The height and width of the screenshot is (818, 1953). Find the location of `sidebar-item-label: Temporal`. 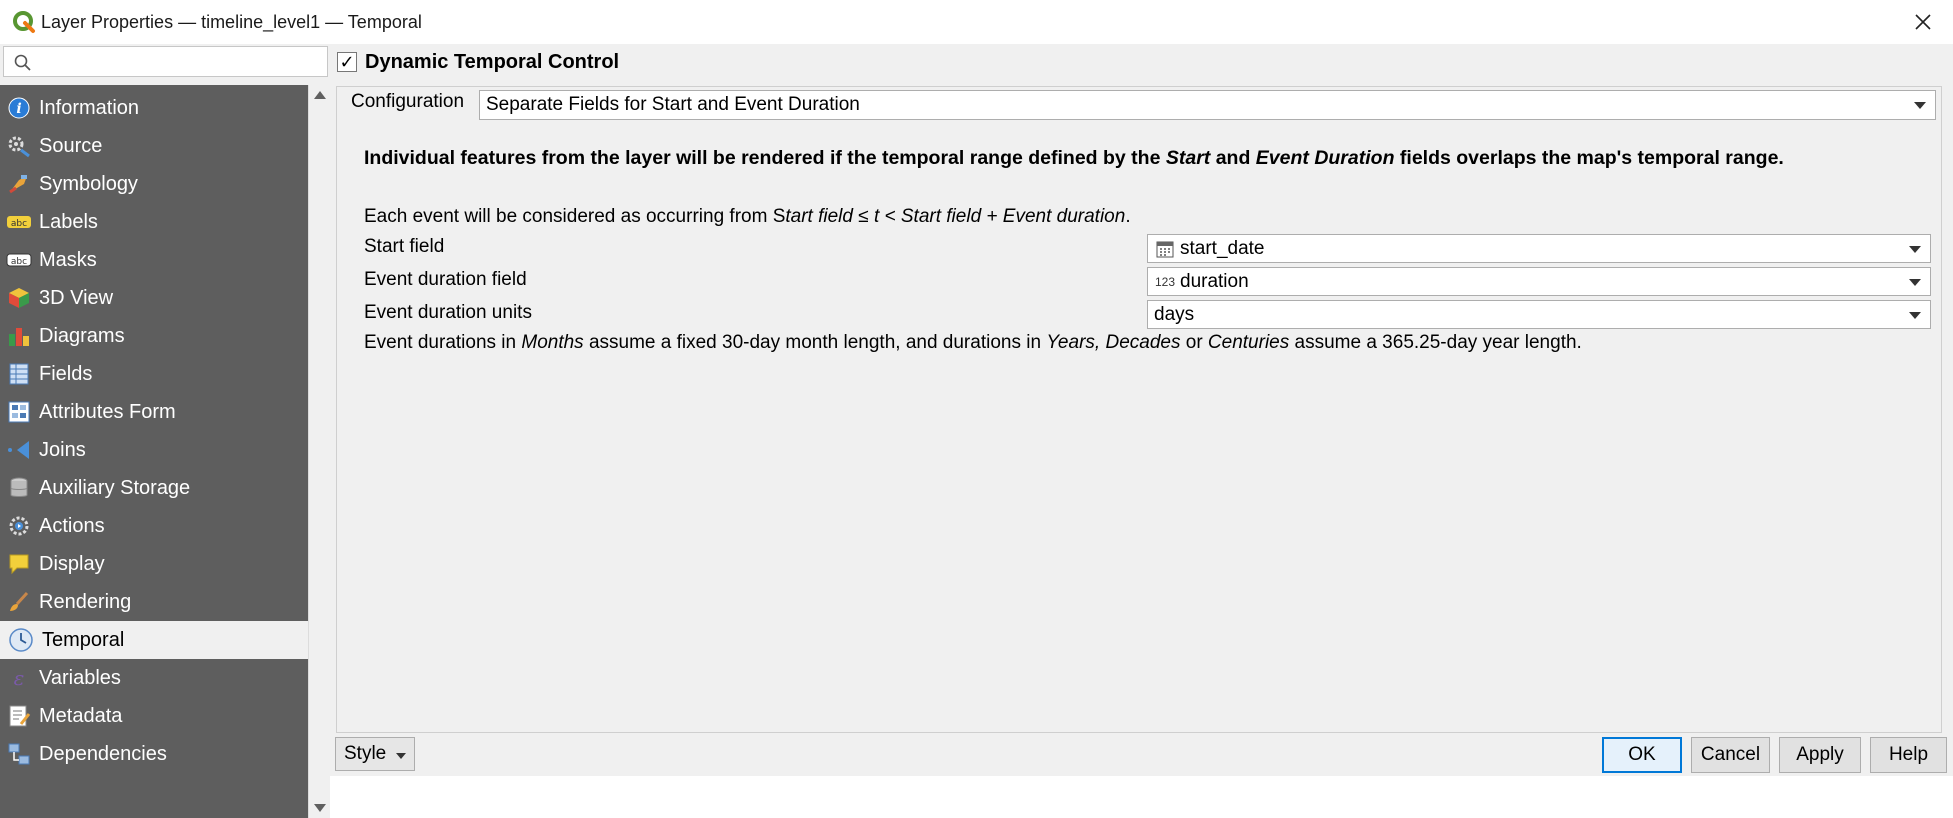

sidebar-item-label: Temporal is located at coordinates (83, 639).